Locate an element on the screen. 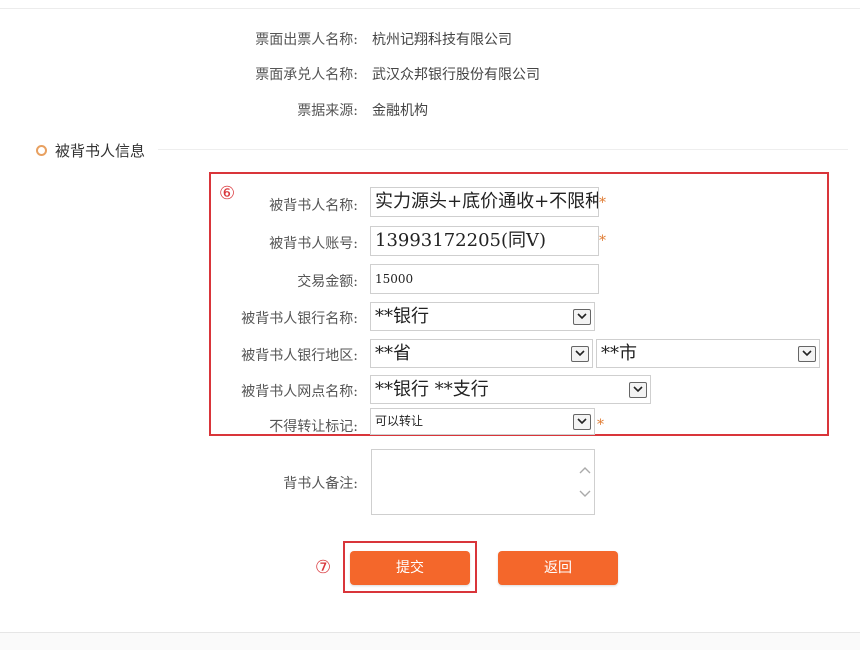 Image resolution: width=860 pixels, height=650 pixels. issuer-row: 票面出票人名称: 杭州记翔科技有限公司 is located at coordinates (430, 40).